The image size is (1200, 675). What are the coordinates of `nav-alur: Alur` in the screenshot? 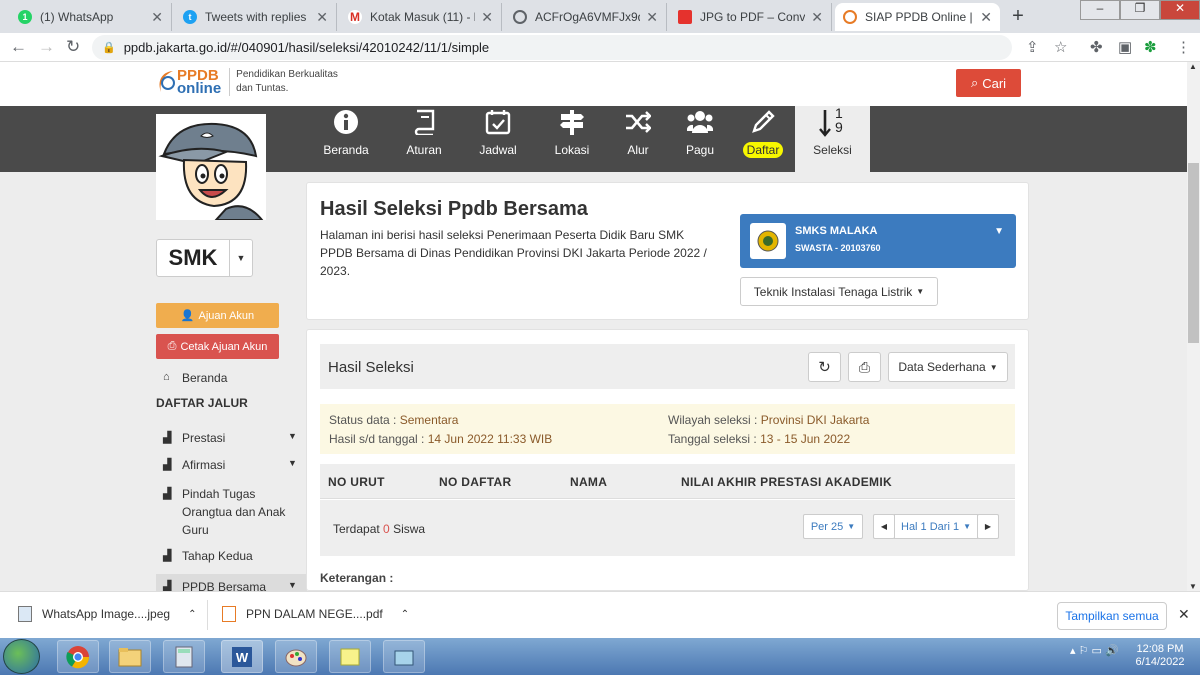 It's located at (638, 139).